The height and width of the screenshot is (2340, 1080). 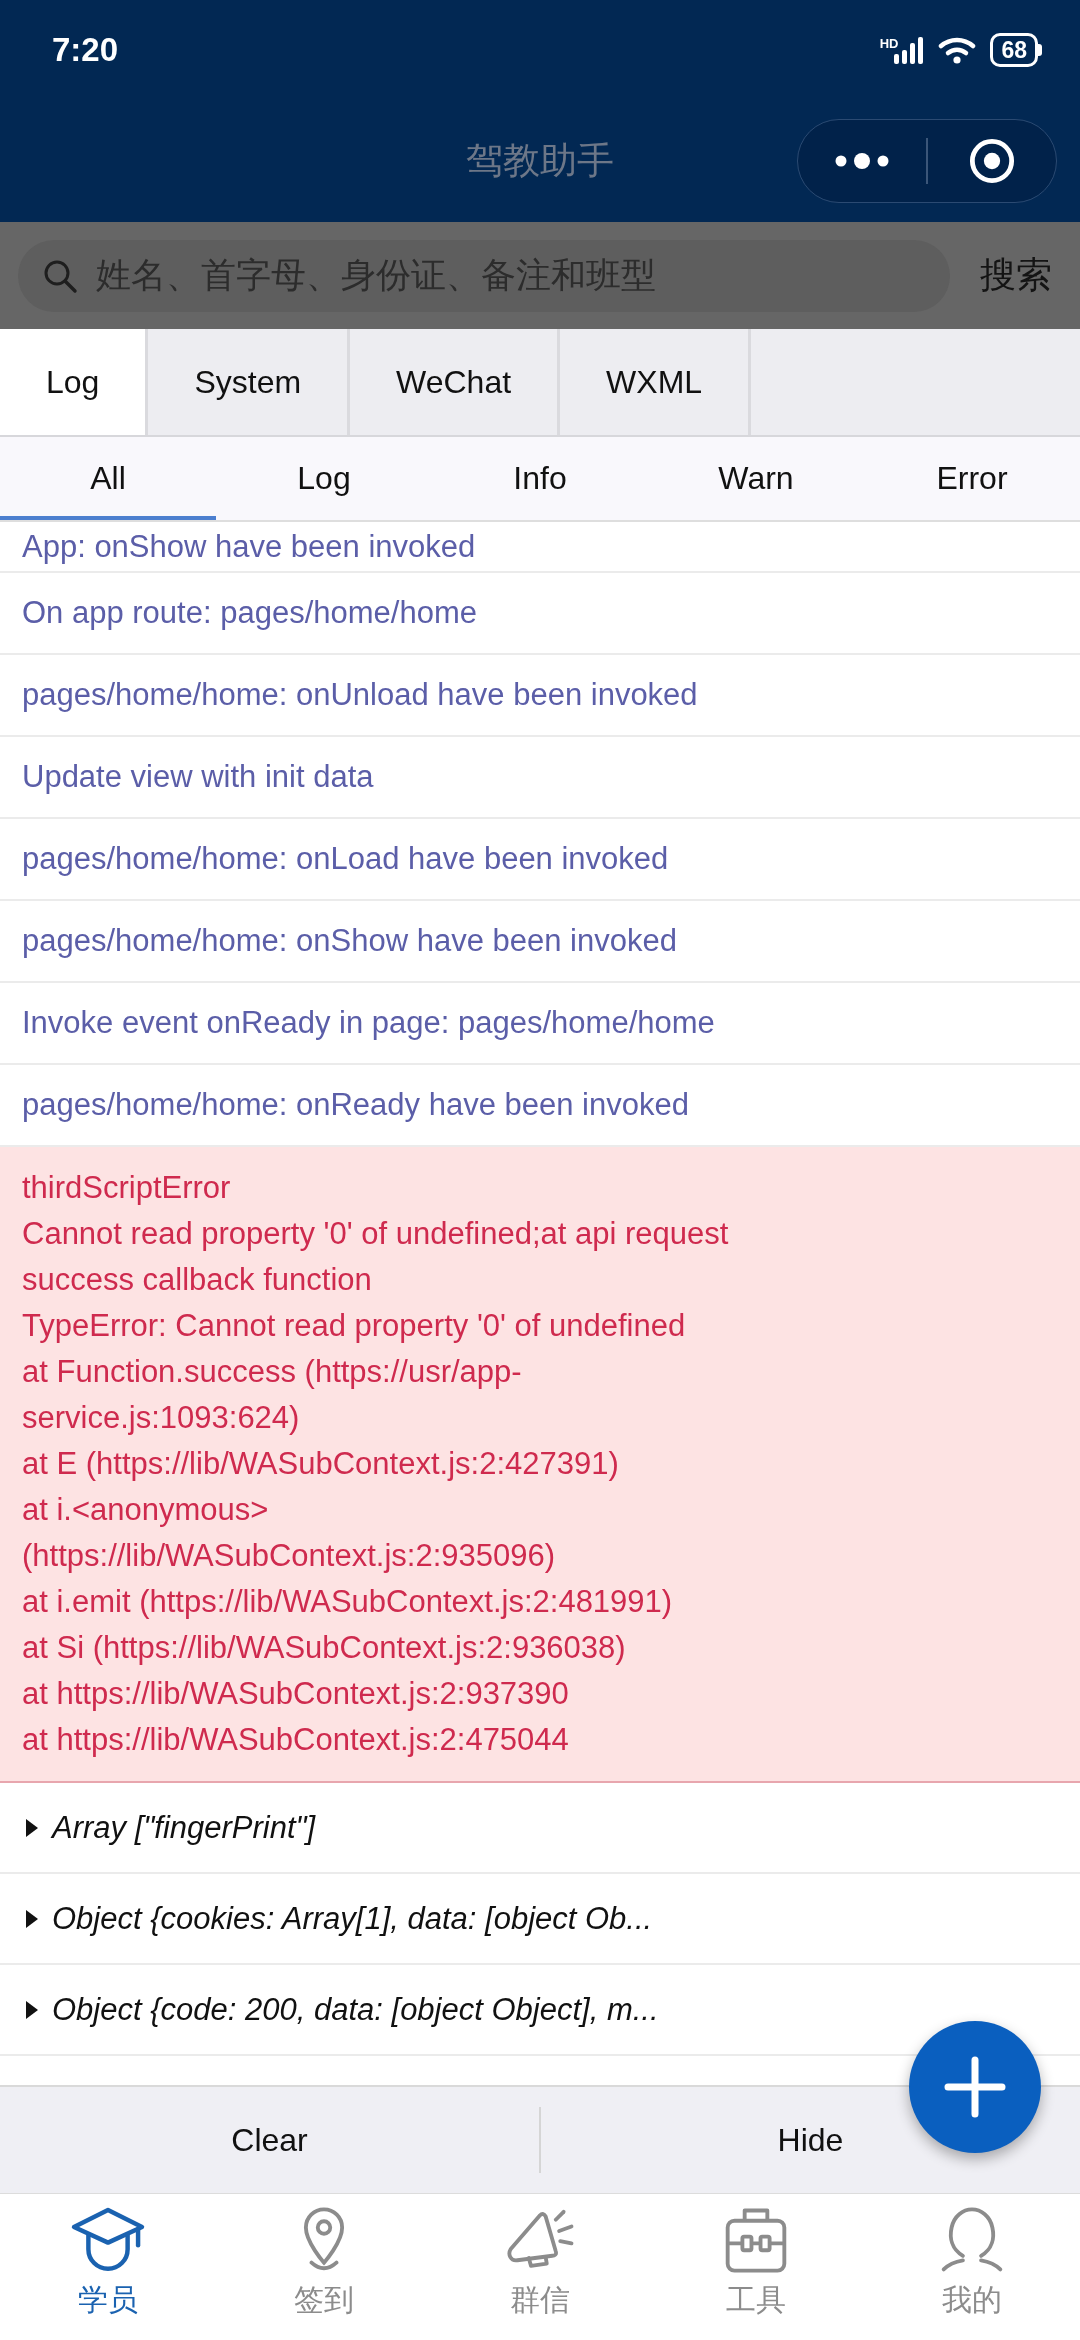 What do you see at coordinates (972, 478) in the screenshot?
I see `log-filter-tab: Error` at bounding box center [972, 478].